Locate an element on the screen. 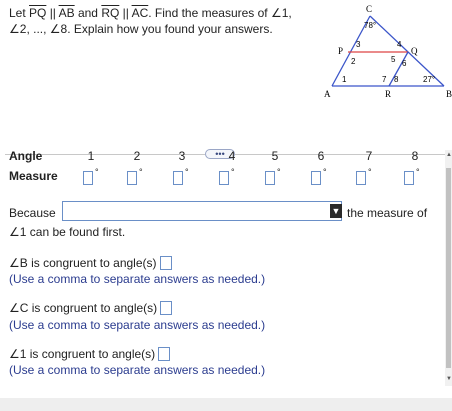 The width and height of the screenshot is (452, 411). vertex-c-label: C is located at coordinates (369, 9).